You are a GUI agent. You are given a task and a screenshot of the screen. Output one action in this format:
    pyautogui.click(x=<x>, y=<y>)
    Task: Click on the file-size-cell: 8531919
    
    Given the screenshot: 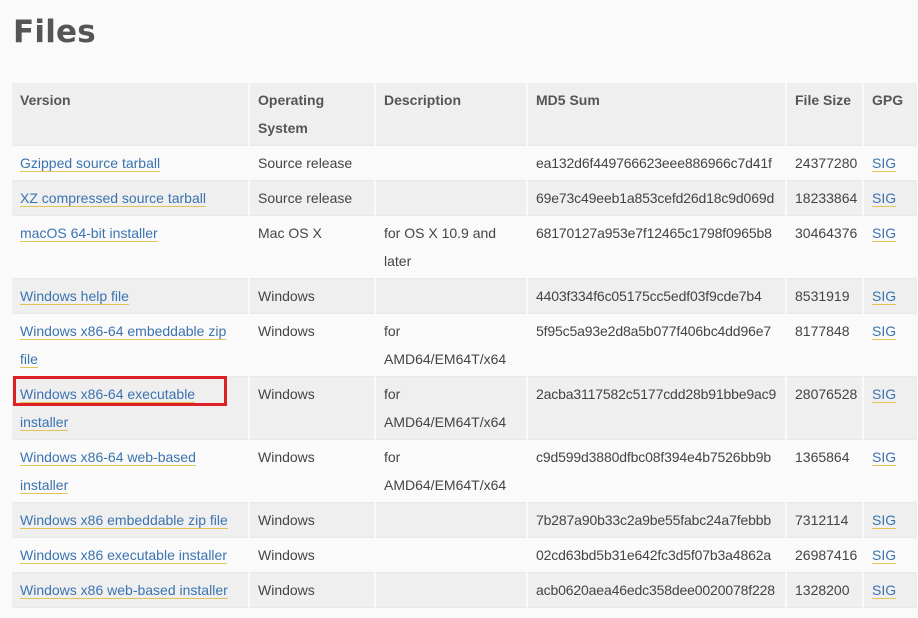 What is the action you would take?
    pyautogui.click(x=825, y=296)
    